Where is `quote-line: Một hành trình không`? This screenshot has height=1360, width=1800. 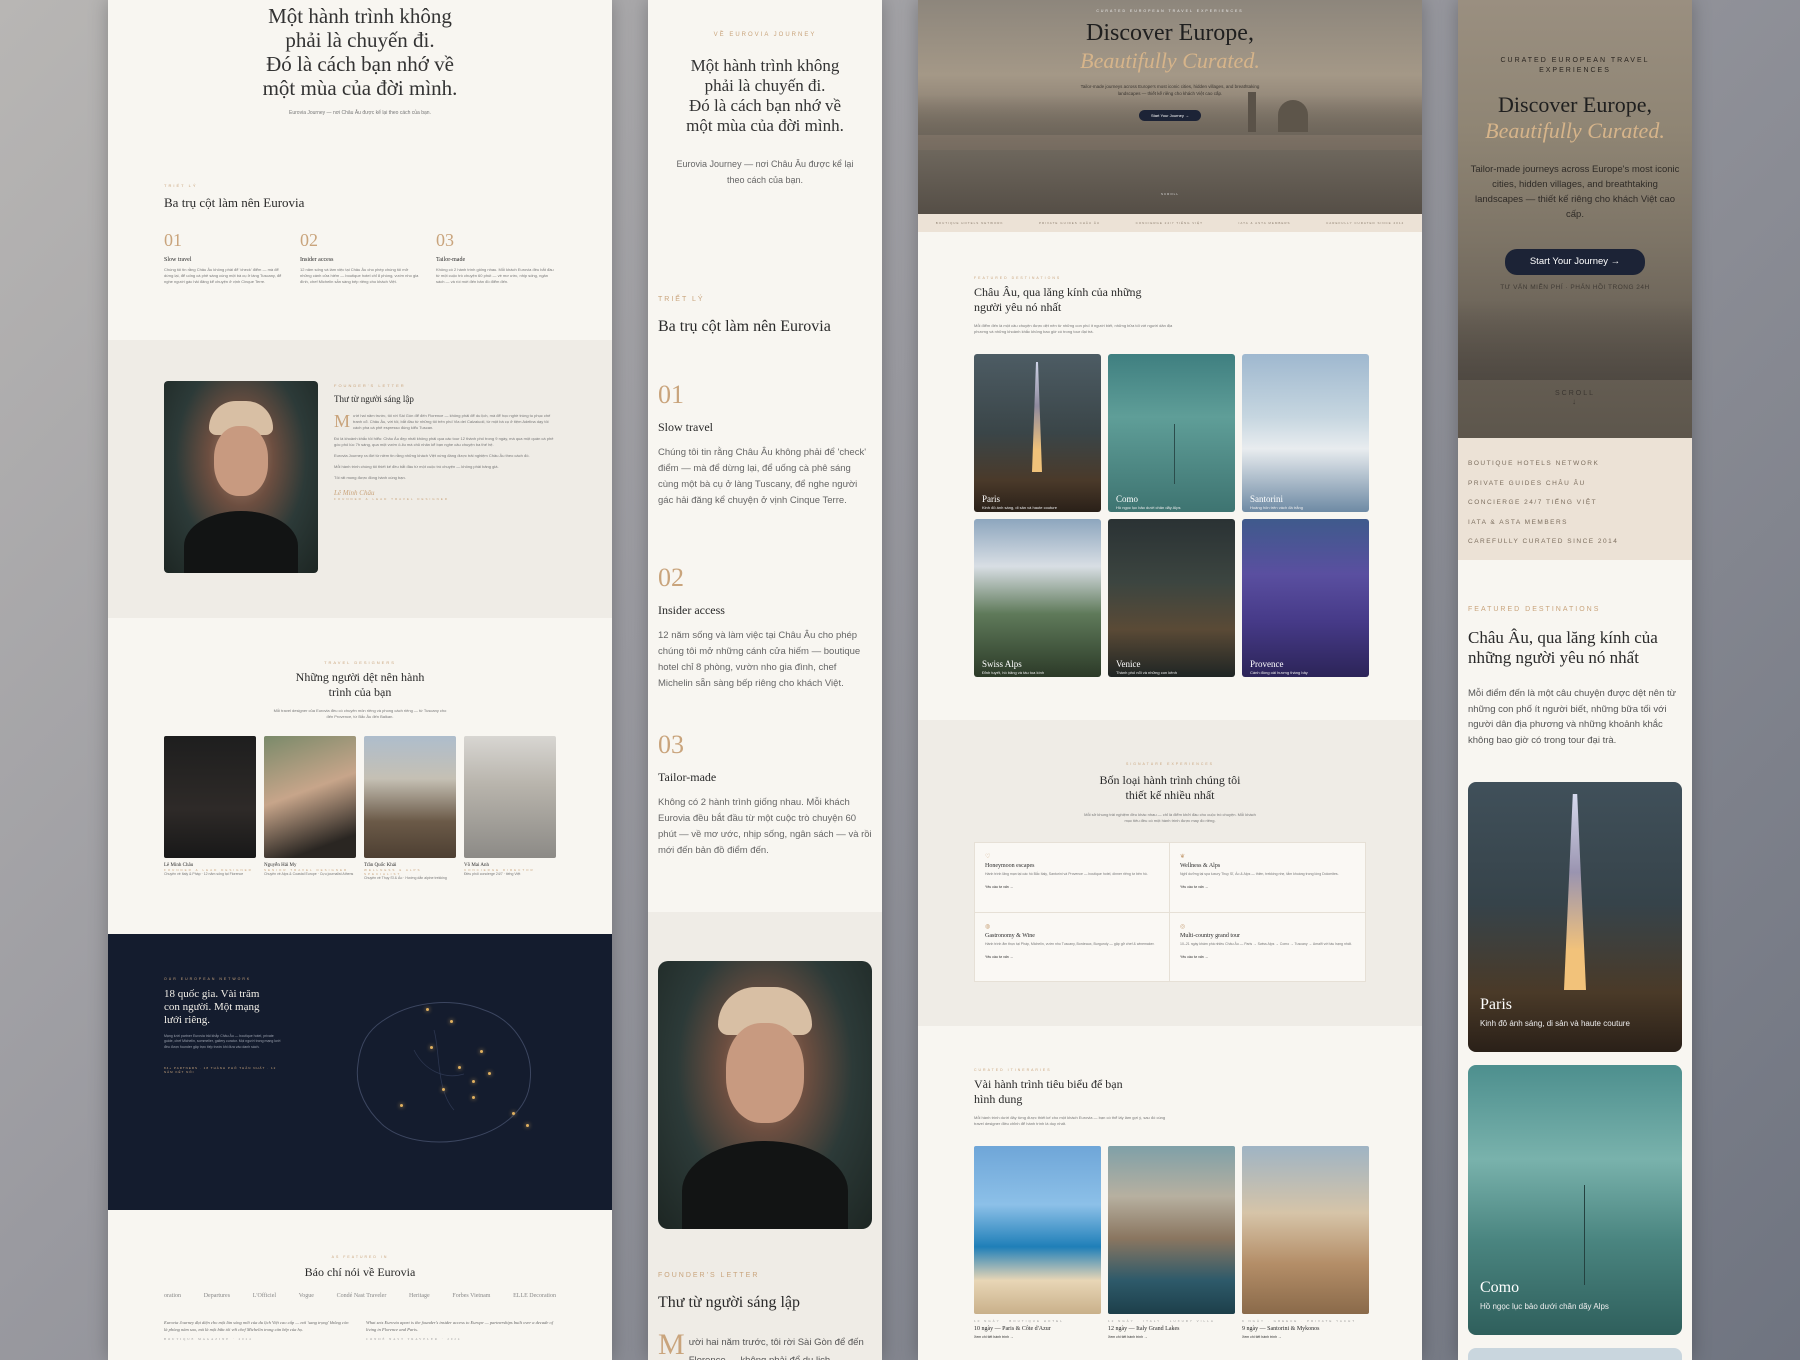
quote-line: Một hành trình không is located at coordinates (765, 65).